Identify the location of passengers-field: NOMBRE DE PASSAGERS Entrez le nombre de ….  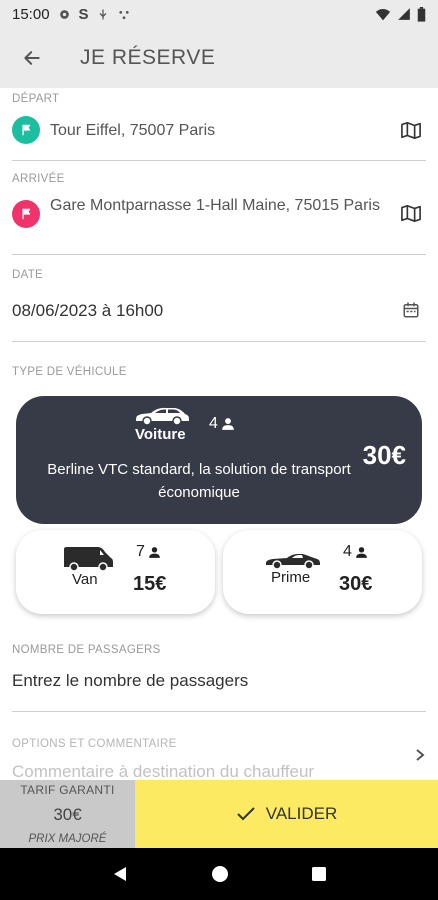
(219, 673).